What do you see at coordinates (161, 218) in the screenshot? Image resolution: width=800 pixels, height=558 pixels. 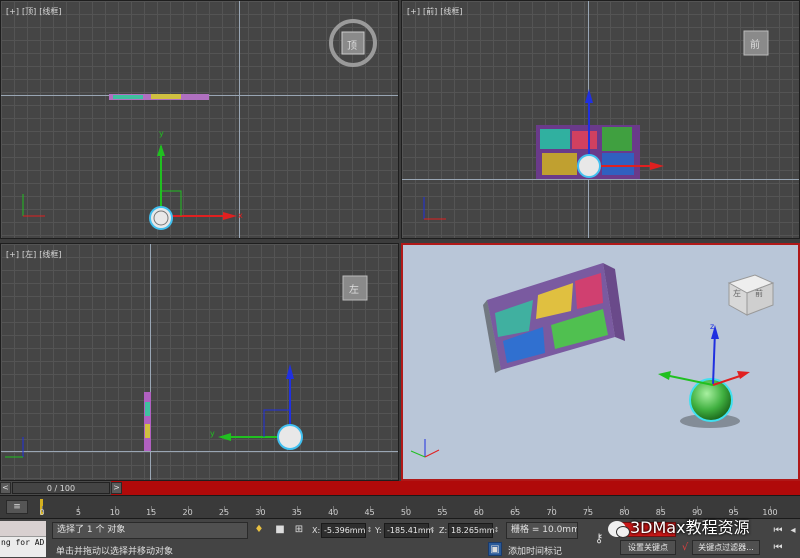 I see `sphere-object-top` at bounding box center [161, 218].